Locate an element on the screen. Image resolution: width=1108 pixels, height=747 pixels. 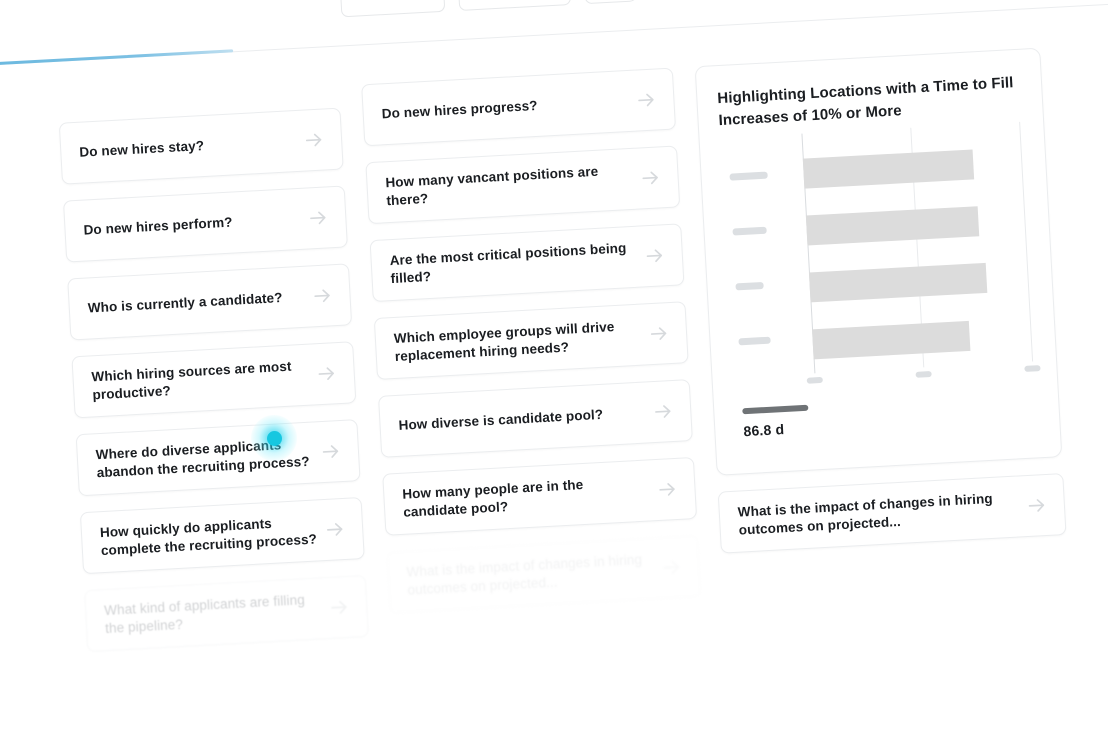
toolbar: ≡ ⊤ is located at coordinates (488, 9).